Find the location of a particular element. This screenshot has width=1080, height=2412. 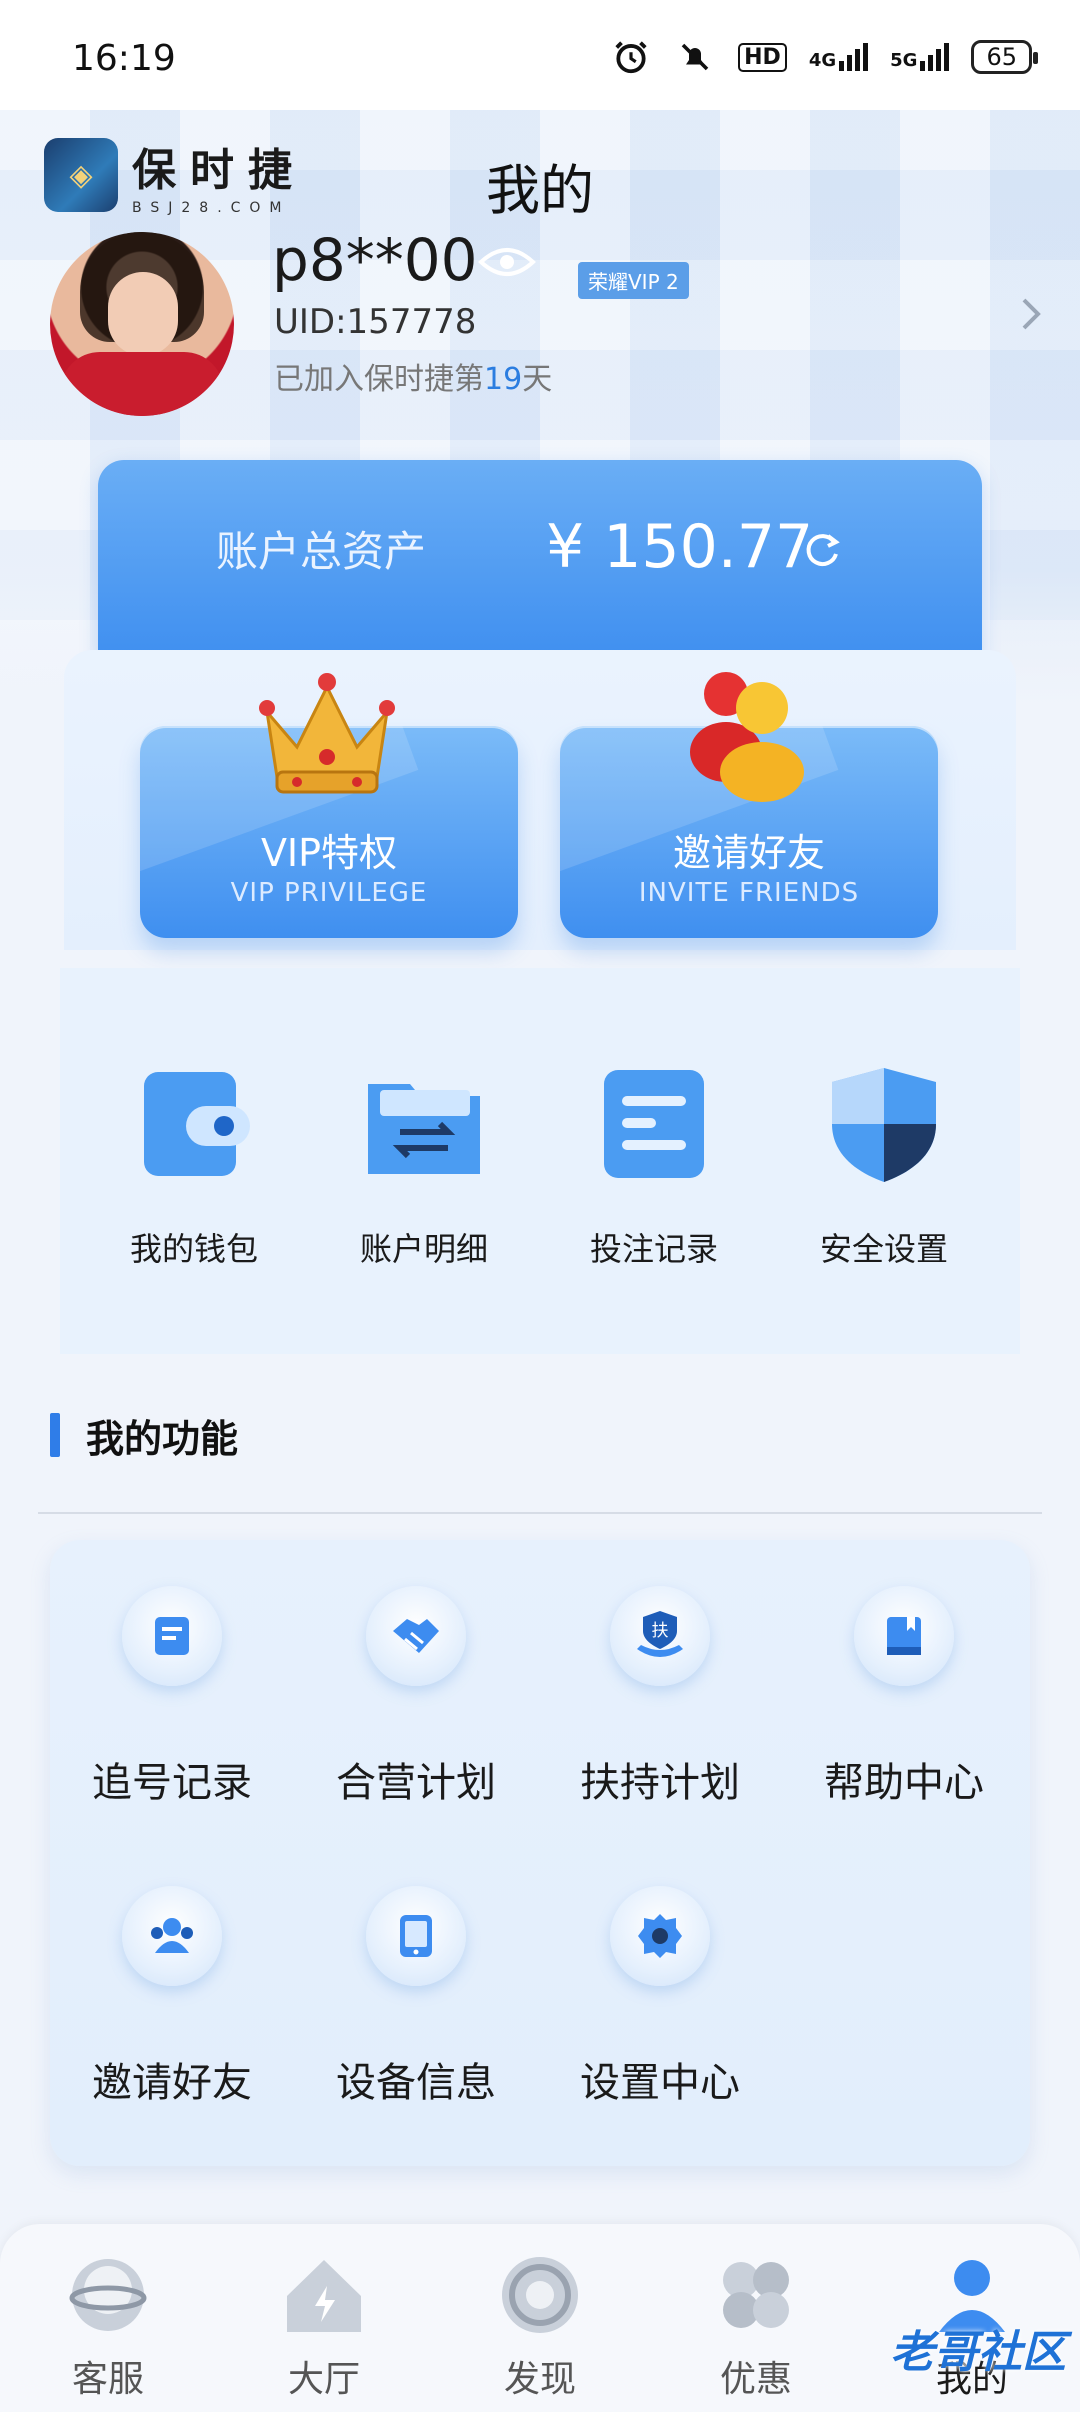

security-settings-button: 安全设置 is located at coordinates (884, 1165).